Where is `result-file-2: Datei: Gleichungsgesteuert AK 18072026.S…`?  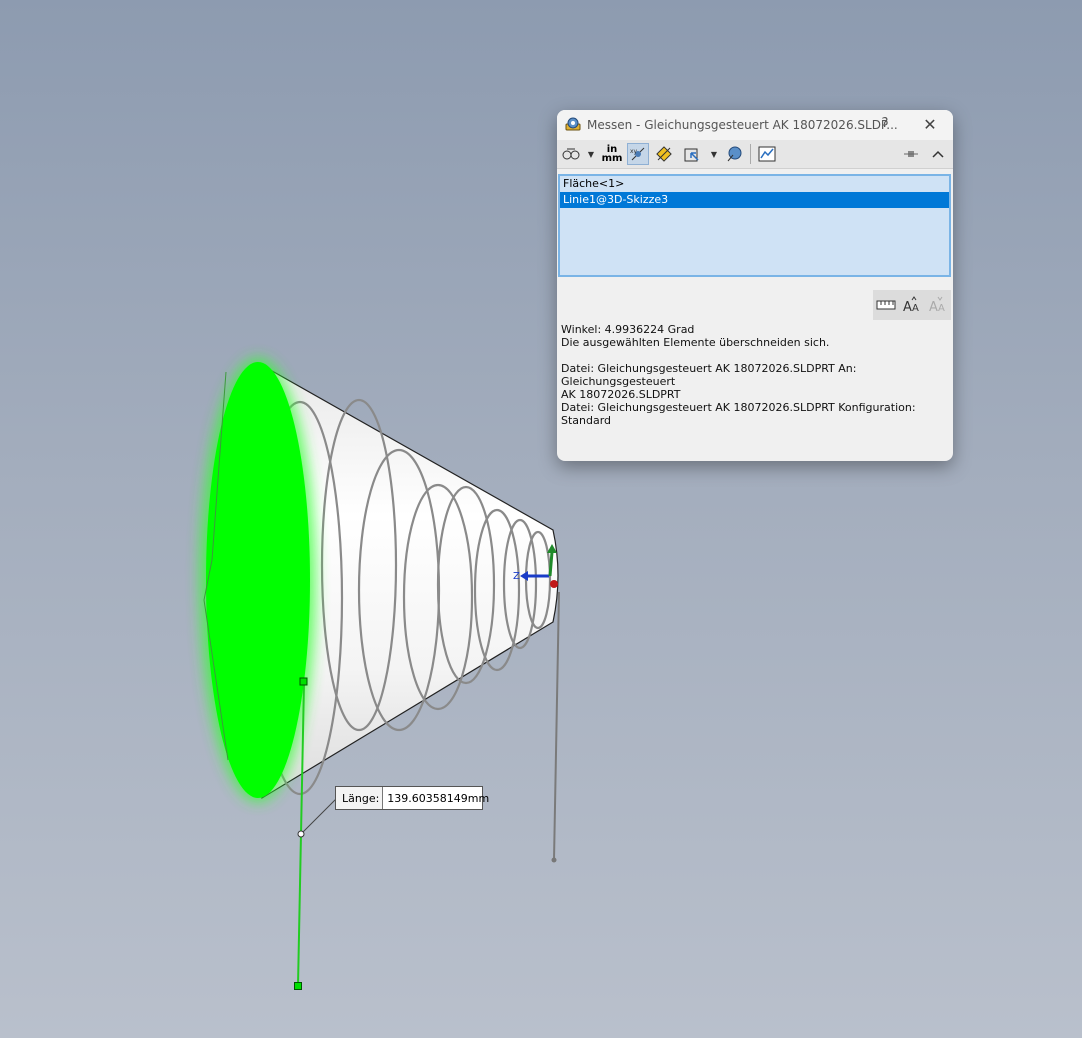
result-file-2: Datei: Gleichungsgesteuert AK 18072026.S… is located at coordinates (738, 414).